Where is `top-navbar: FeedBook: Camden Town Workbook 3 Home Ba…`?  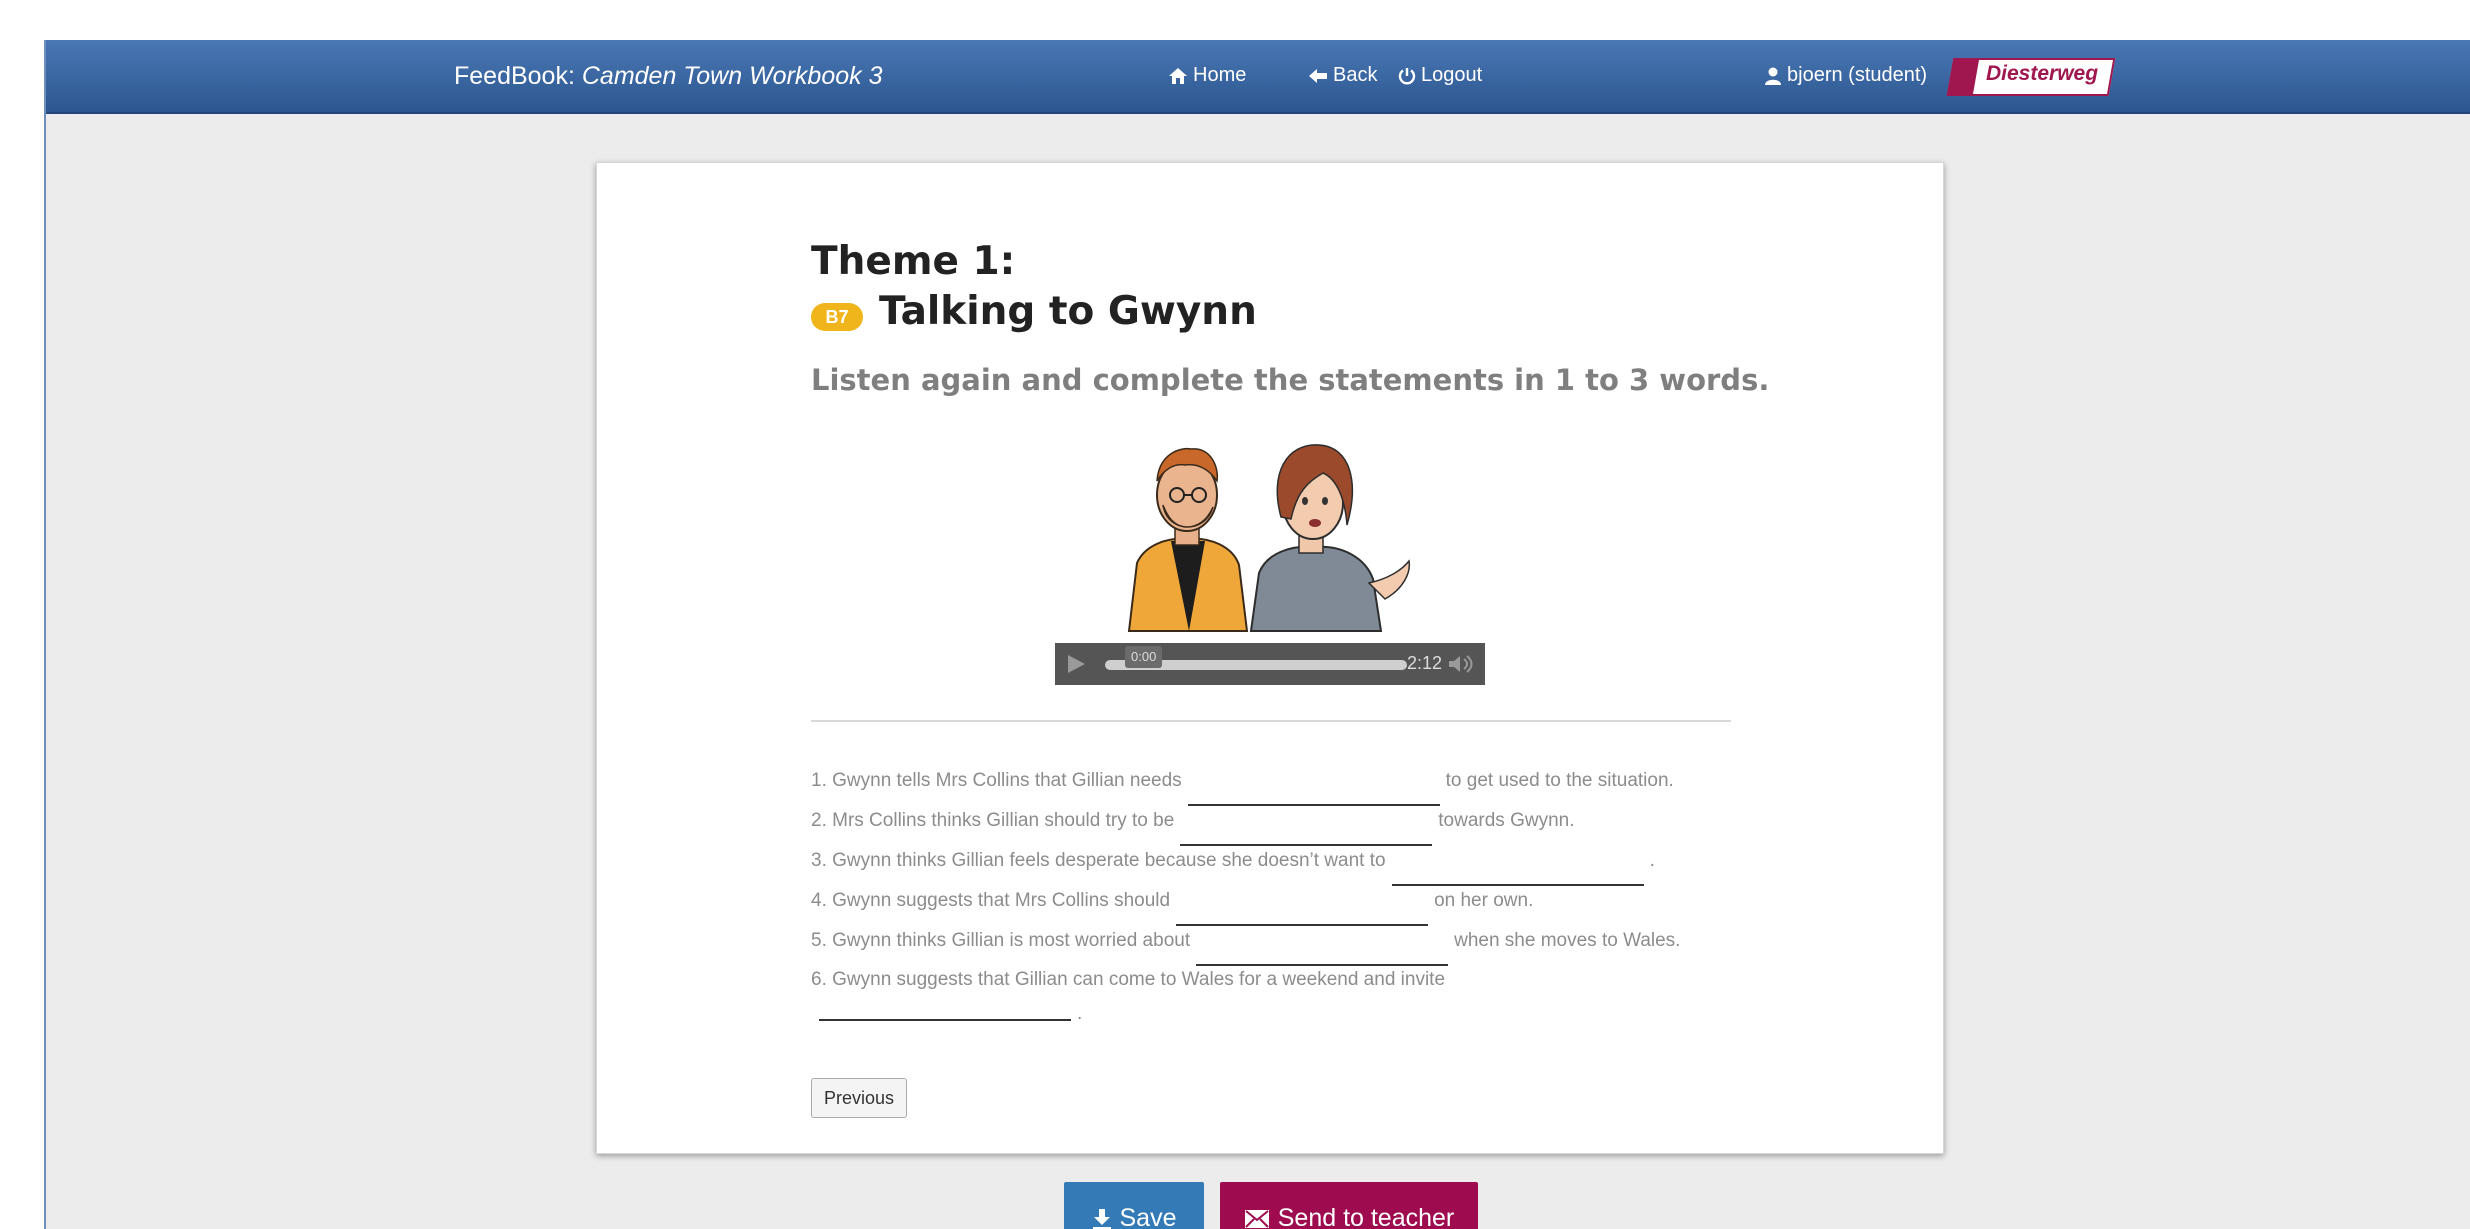
top-navbar: FeedBook: Camden Town Workbook 3 Home Ba… is located at coordinates (1258, 77).